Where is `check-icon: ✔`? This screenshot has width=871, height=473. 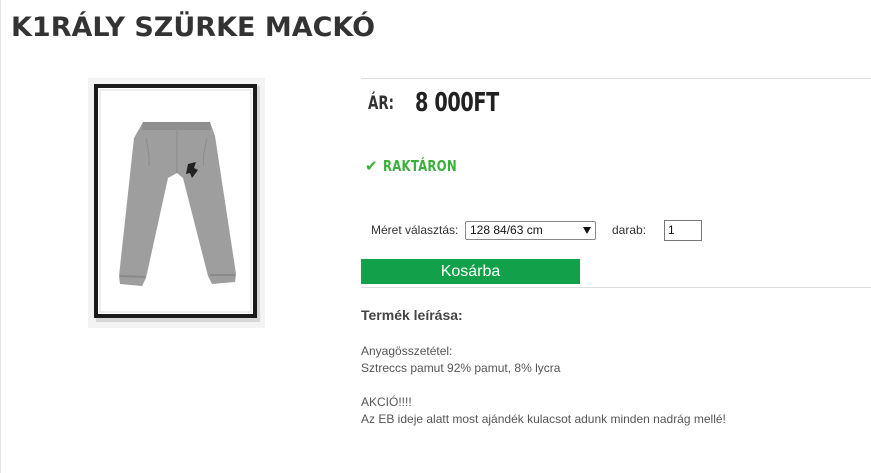
check-icon: ✔ is located at coordinates (371, 166).